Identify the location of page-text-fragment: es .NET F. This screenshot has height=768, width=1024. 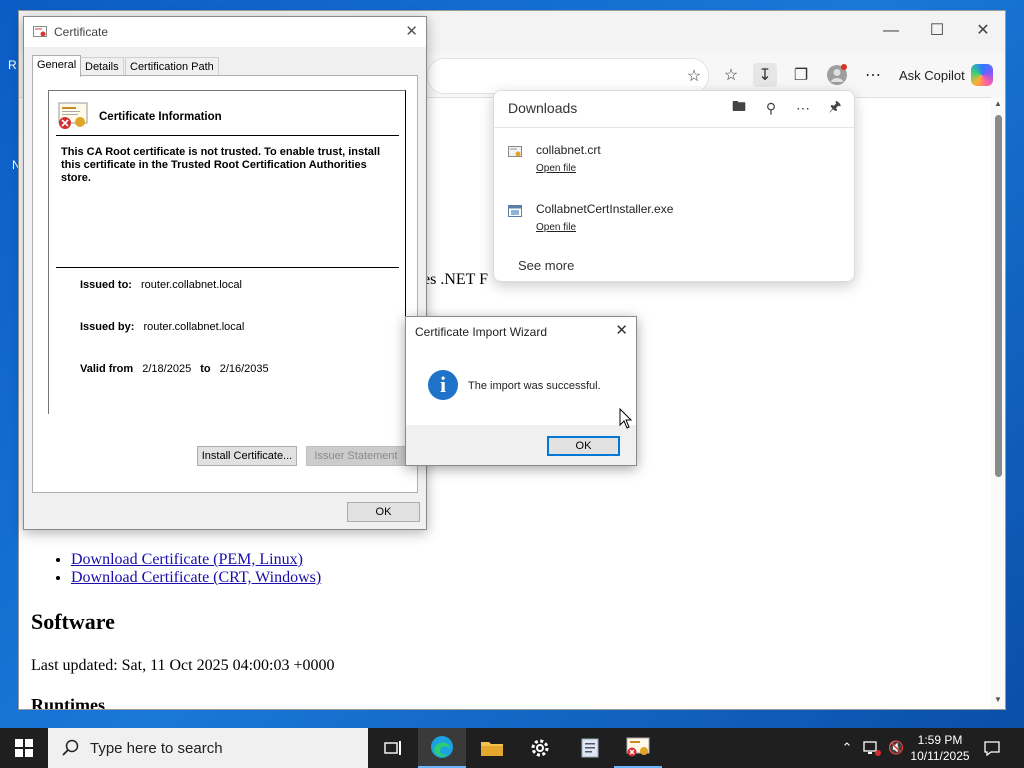
(456, 279).